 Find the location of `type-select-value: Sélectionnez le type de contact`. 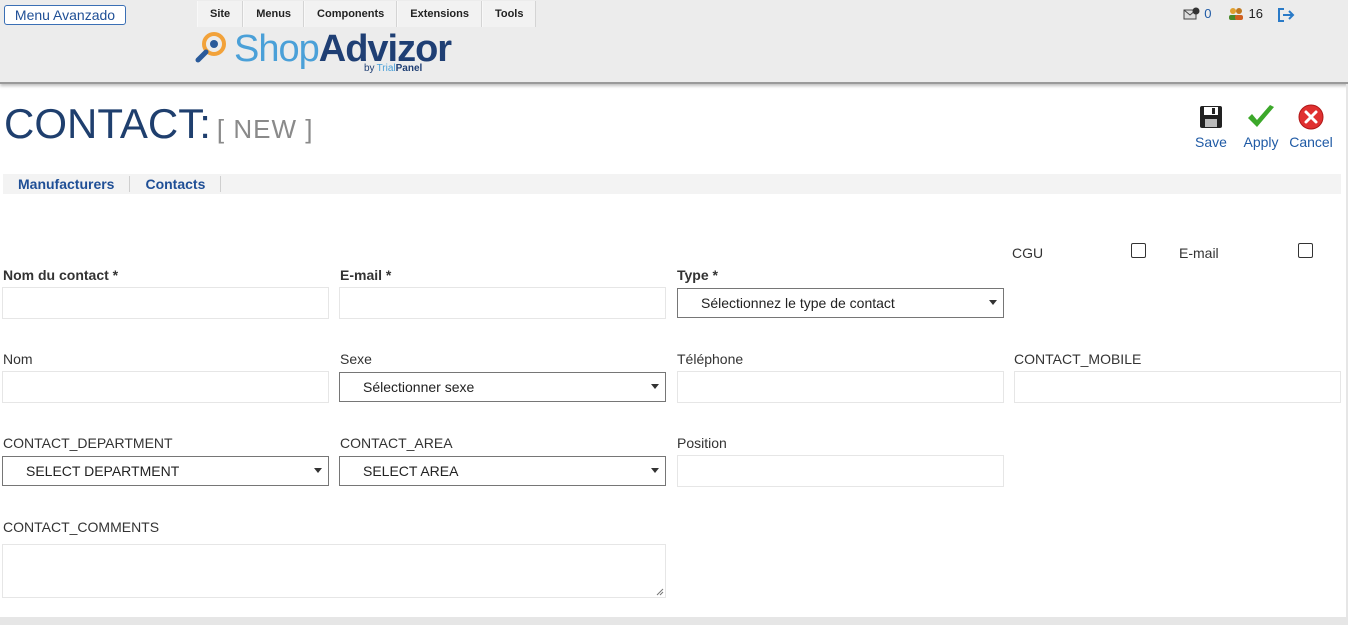

type-select-value: Sélectionnez le type de contact is located at coordinates (798, 303).